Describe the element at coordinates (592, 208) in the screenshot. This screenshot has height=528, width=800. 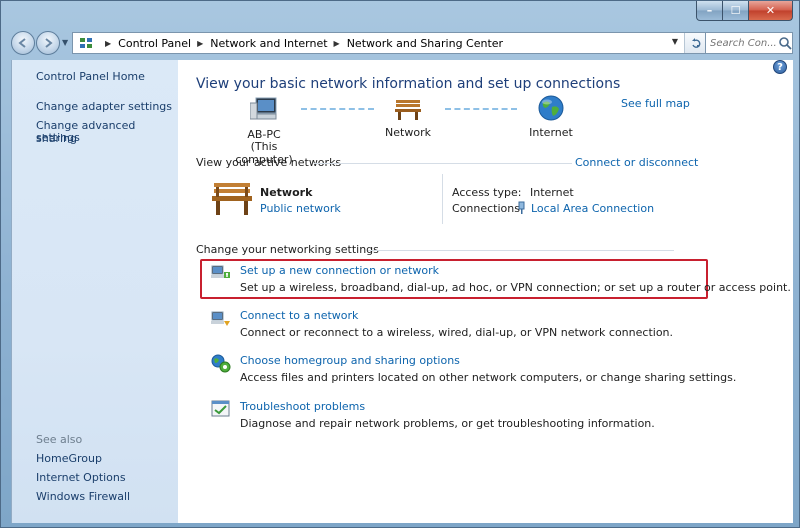
I see `local-area-connection-link: Local Area Connection` at that location.